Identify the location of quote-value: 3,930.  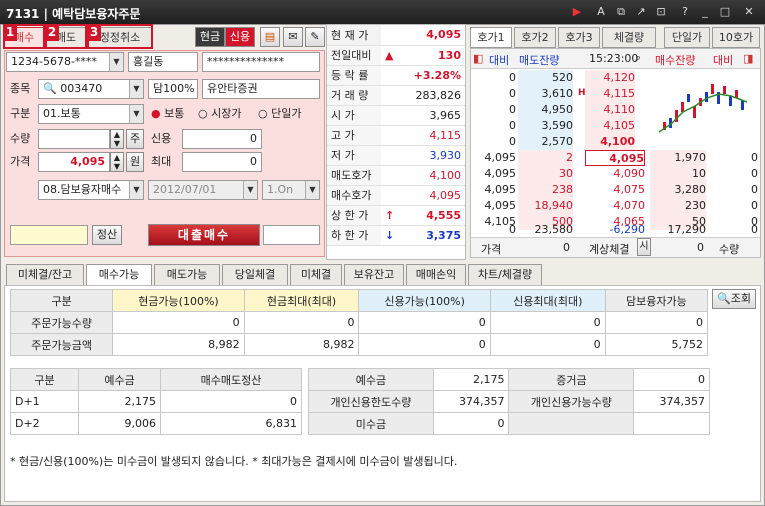
(423, 155).